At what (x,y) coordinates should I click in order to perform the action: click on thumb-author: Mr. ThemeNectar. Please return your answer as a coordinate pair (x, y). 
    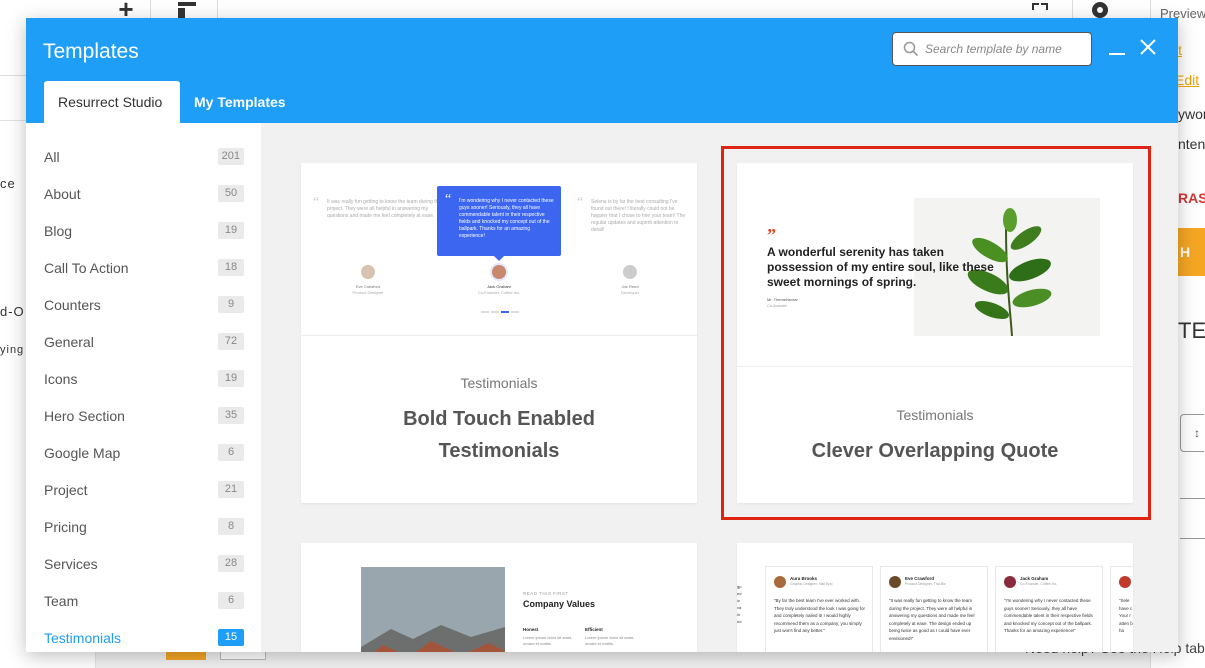
    Looking at the image, I should click on (782, 299).